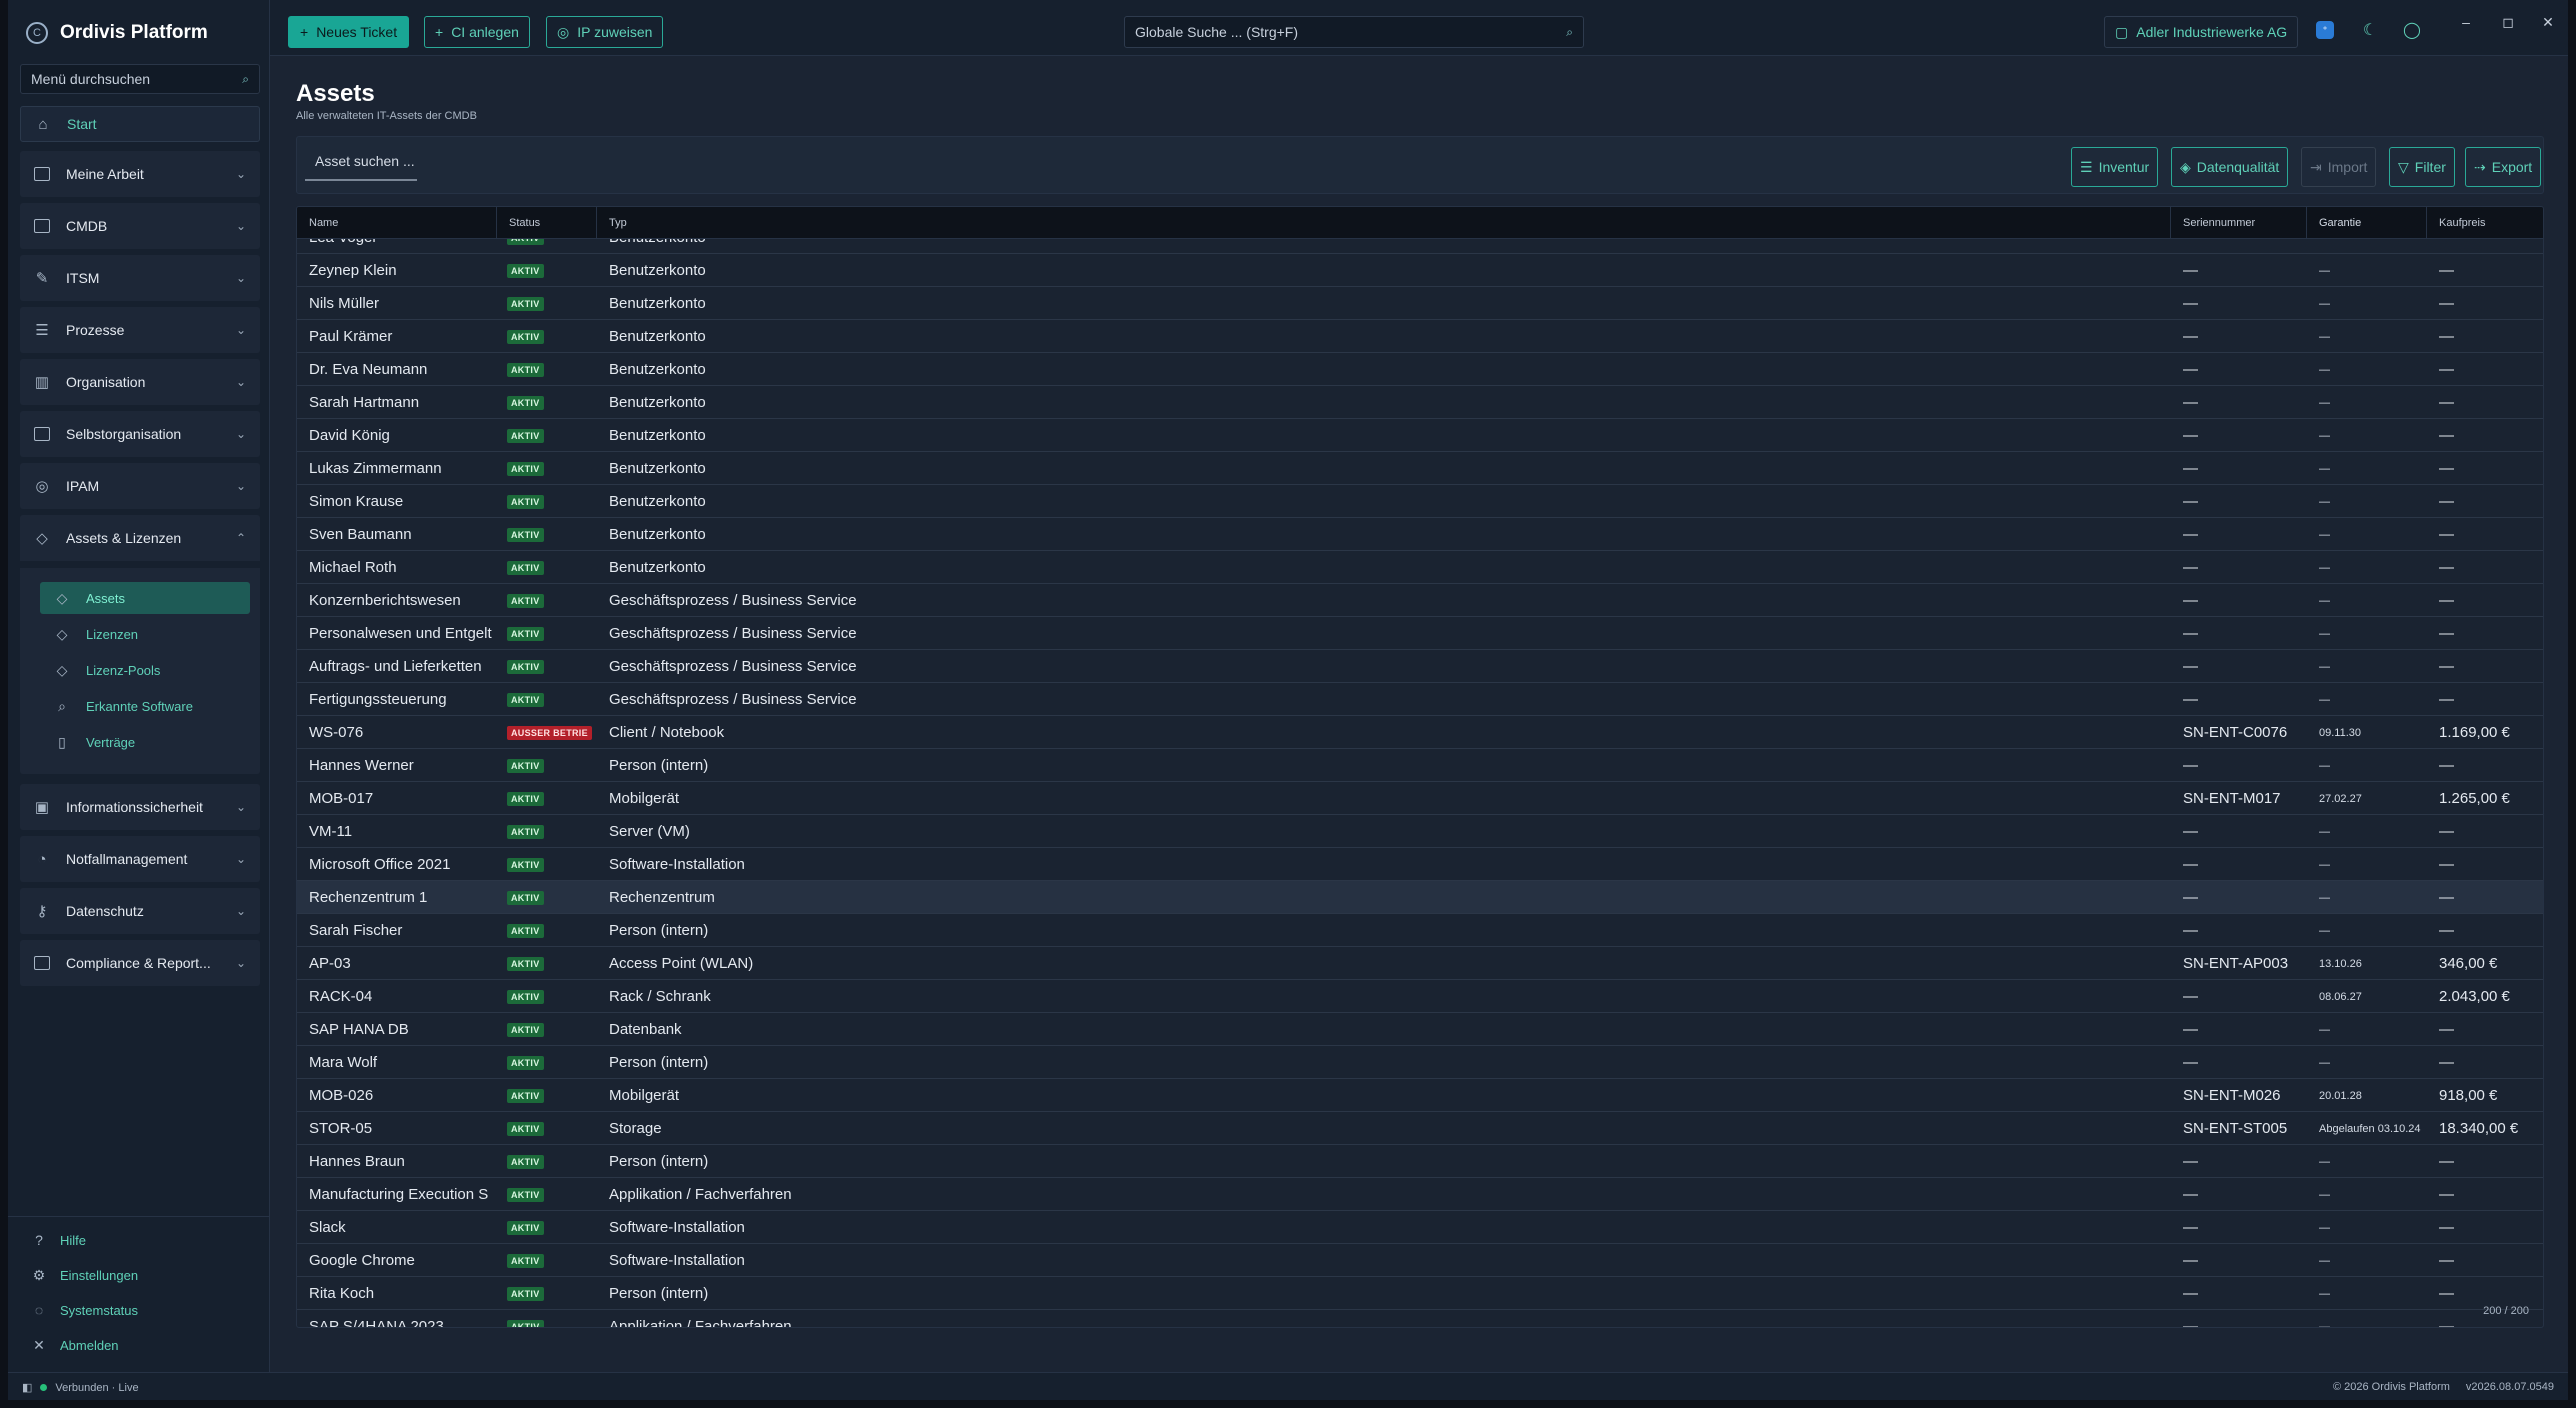 This screenshot has width=2576, height=1408. What do you see at coordinates (2370, 30) in the screenshot?
I see `theme-toggle-icon: ☾` at bounding box center [2370, 30].